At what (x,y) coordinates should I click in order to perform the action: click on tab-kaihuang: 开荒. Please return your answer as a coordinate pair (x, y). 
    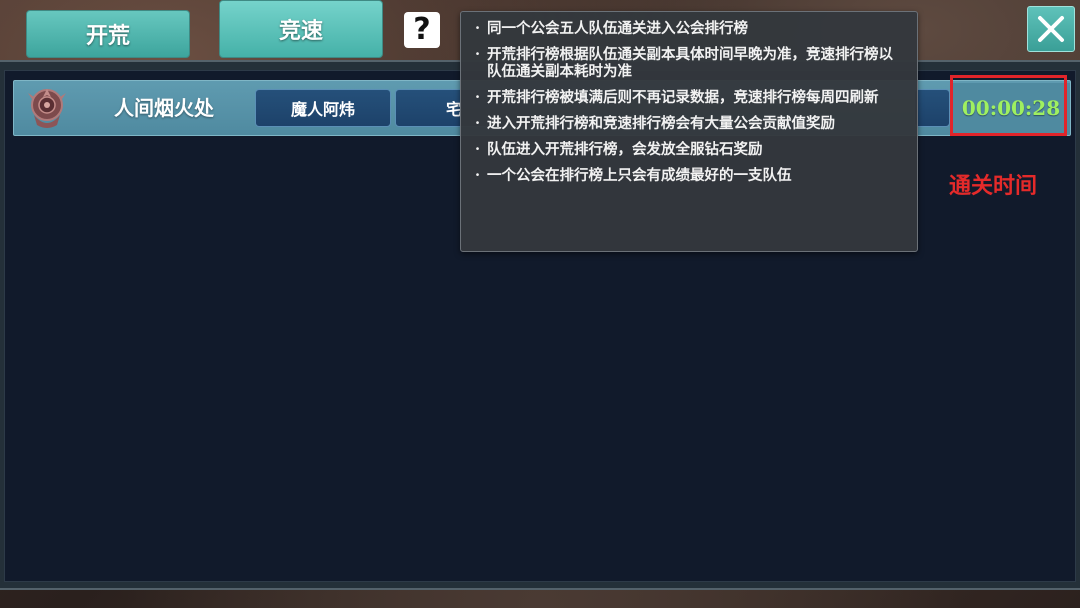
    Looking at the image, I should click on (108, 34).